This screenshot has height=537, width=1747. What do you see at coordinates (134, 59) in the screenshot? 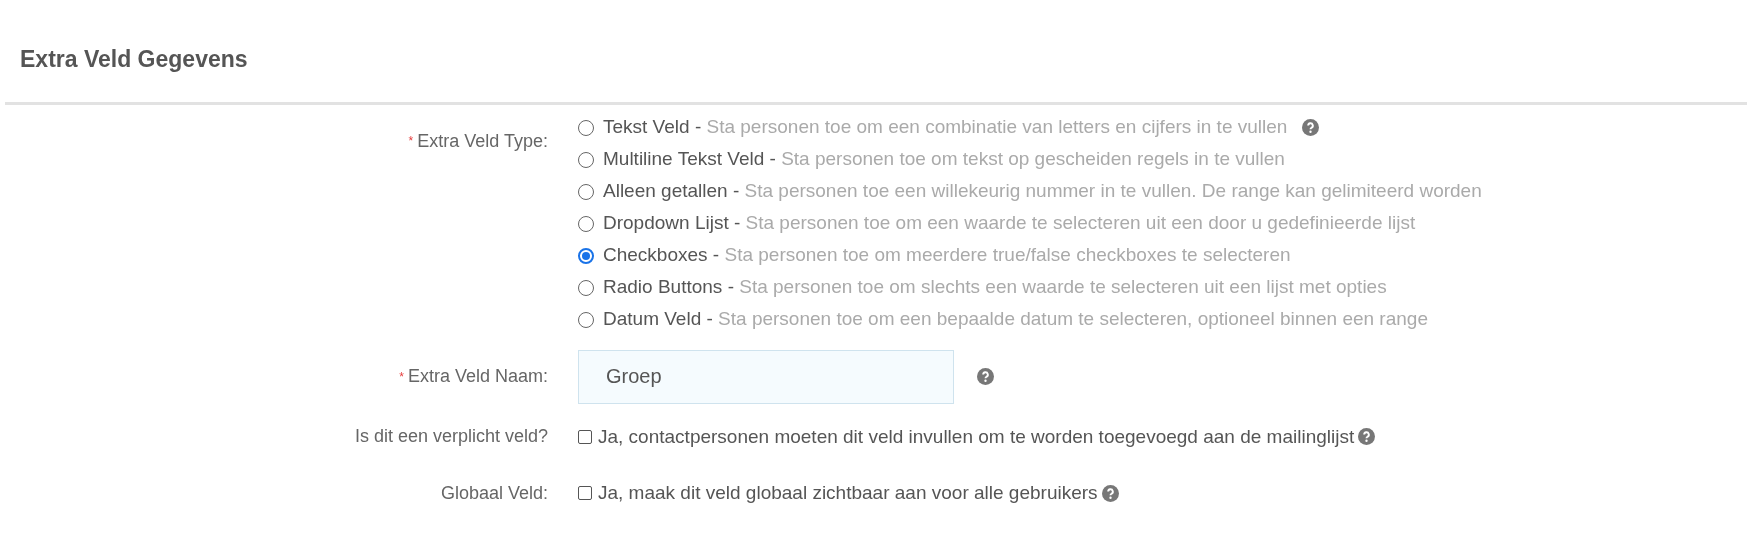
I see `section-title: Extra Veld Gegevens` at bounding box center [134, 59].